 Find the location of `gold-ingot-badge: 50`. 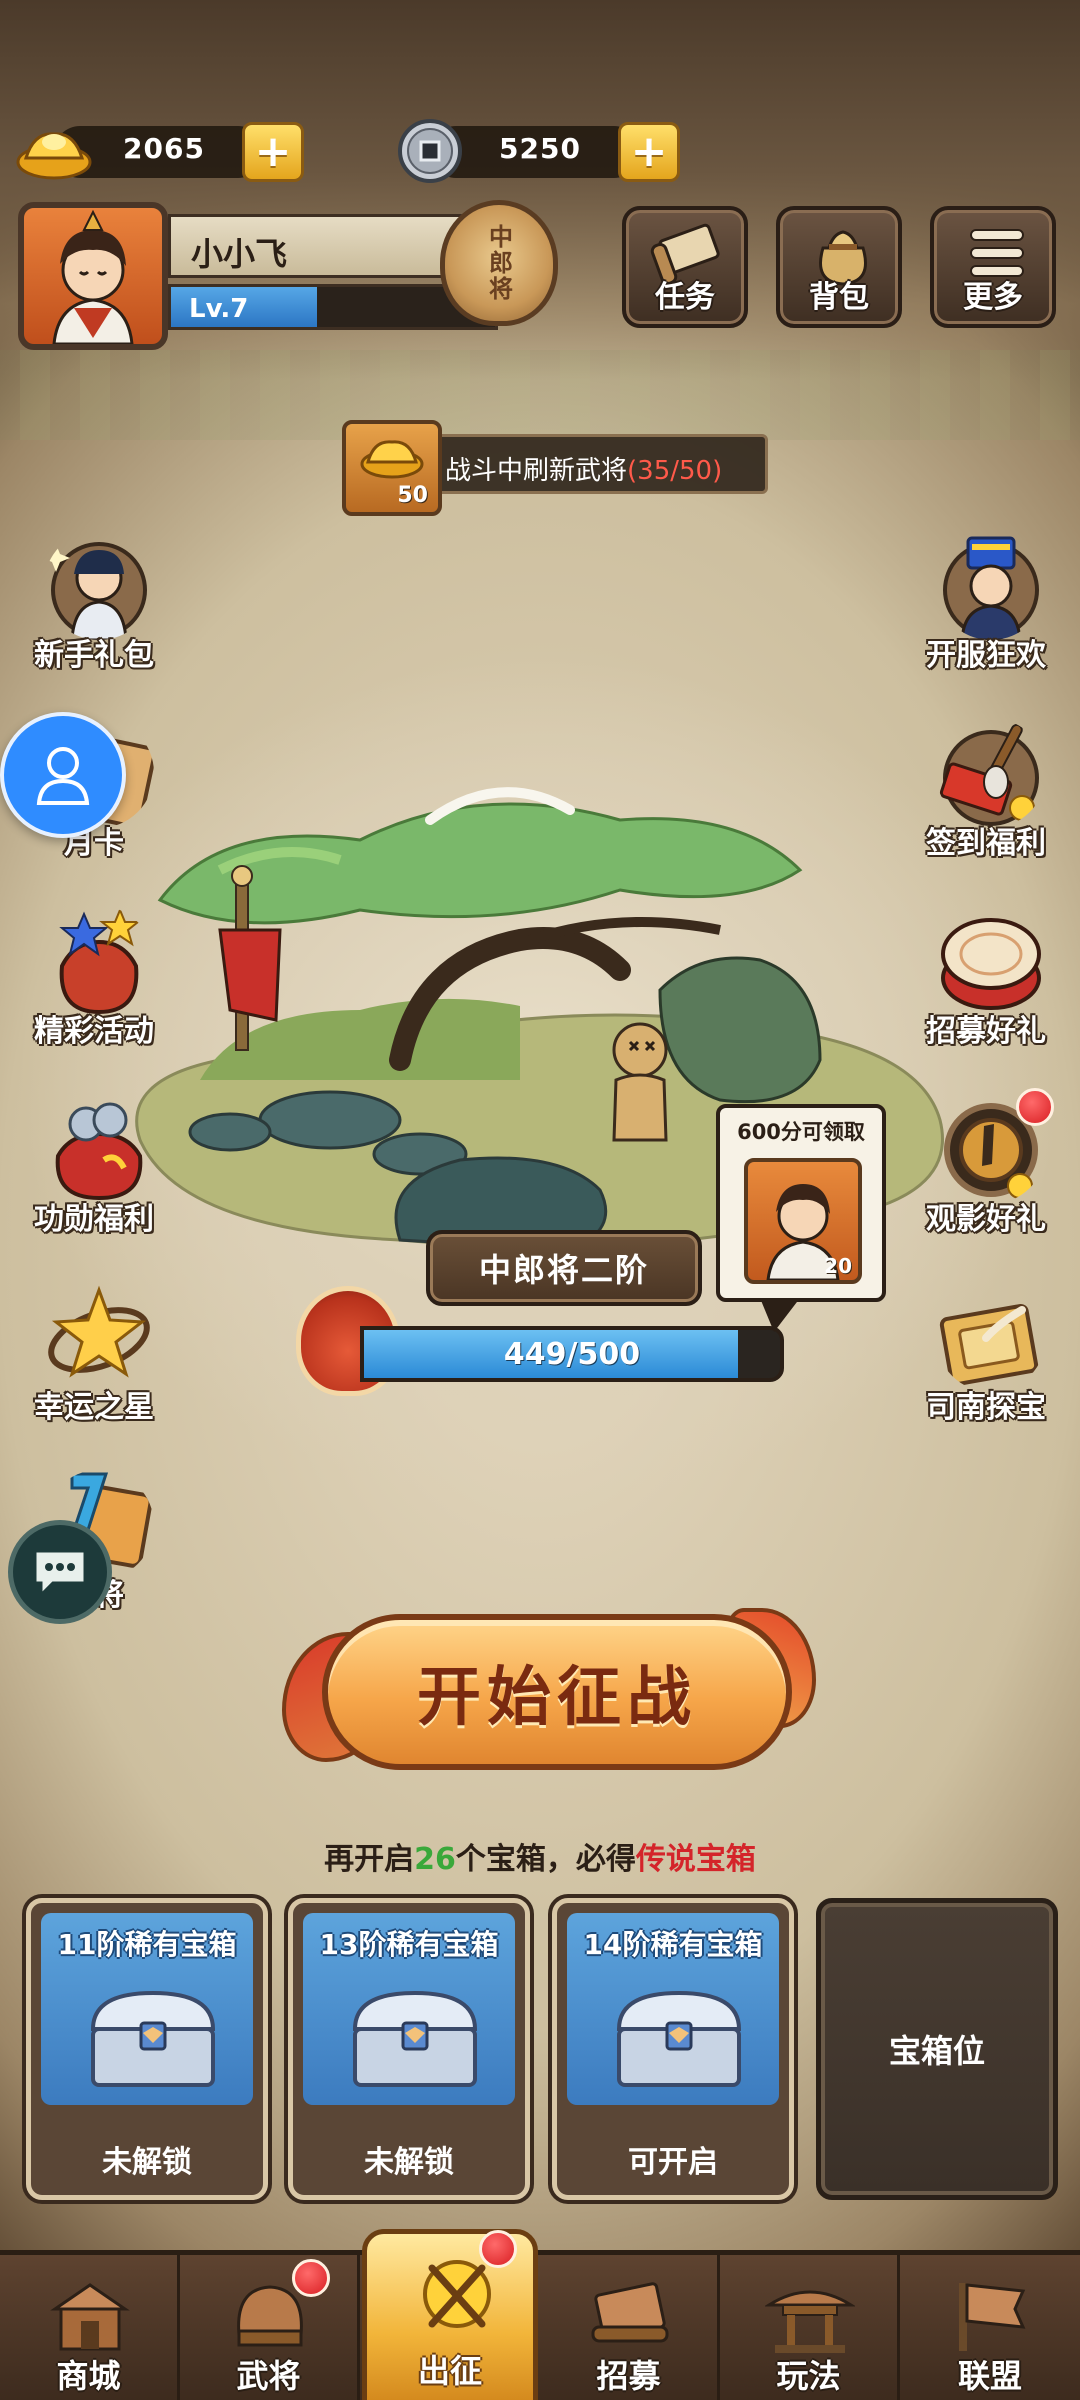

gold-ingot-badge: 50 is located at coordinates (392, 468).